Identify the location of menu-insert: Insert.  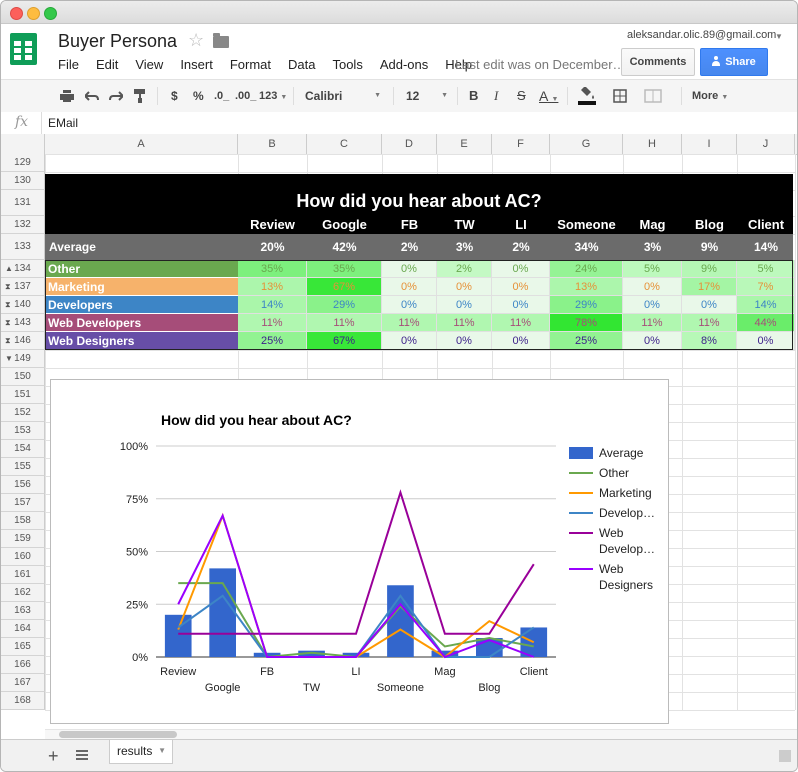
(196, 64).